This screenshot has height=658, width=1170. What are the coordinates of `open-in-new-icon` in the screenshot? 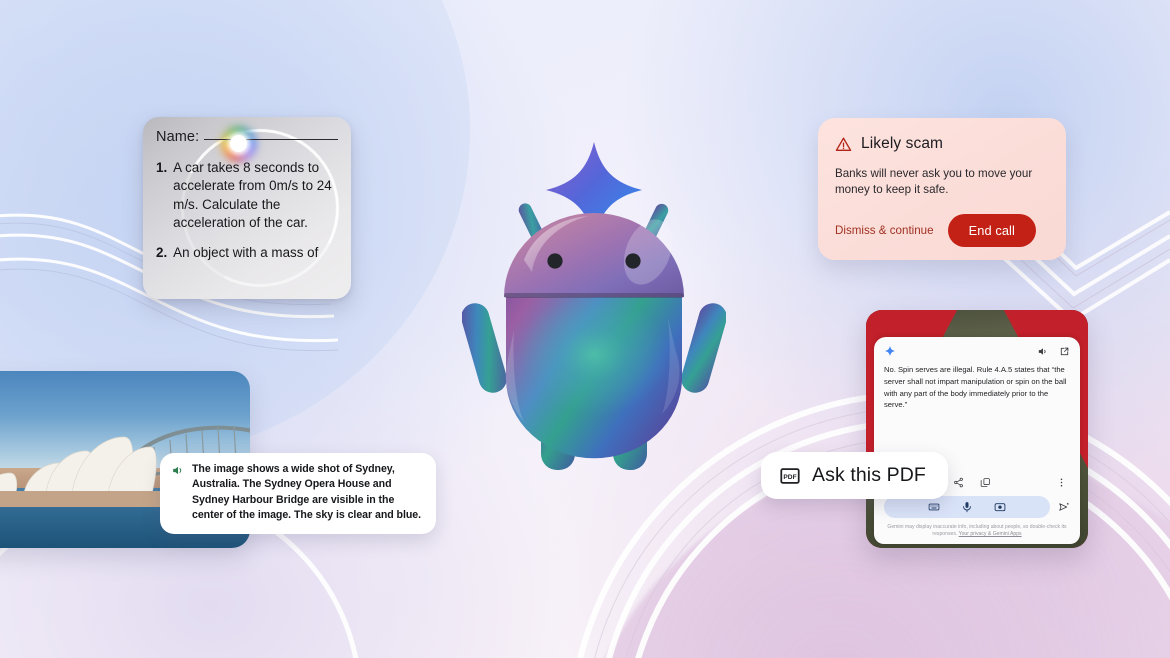 It's located at (1064, 351).